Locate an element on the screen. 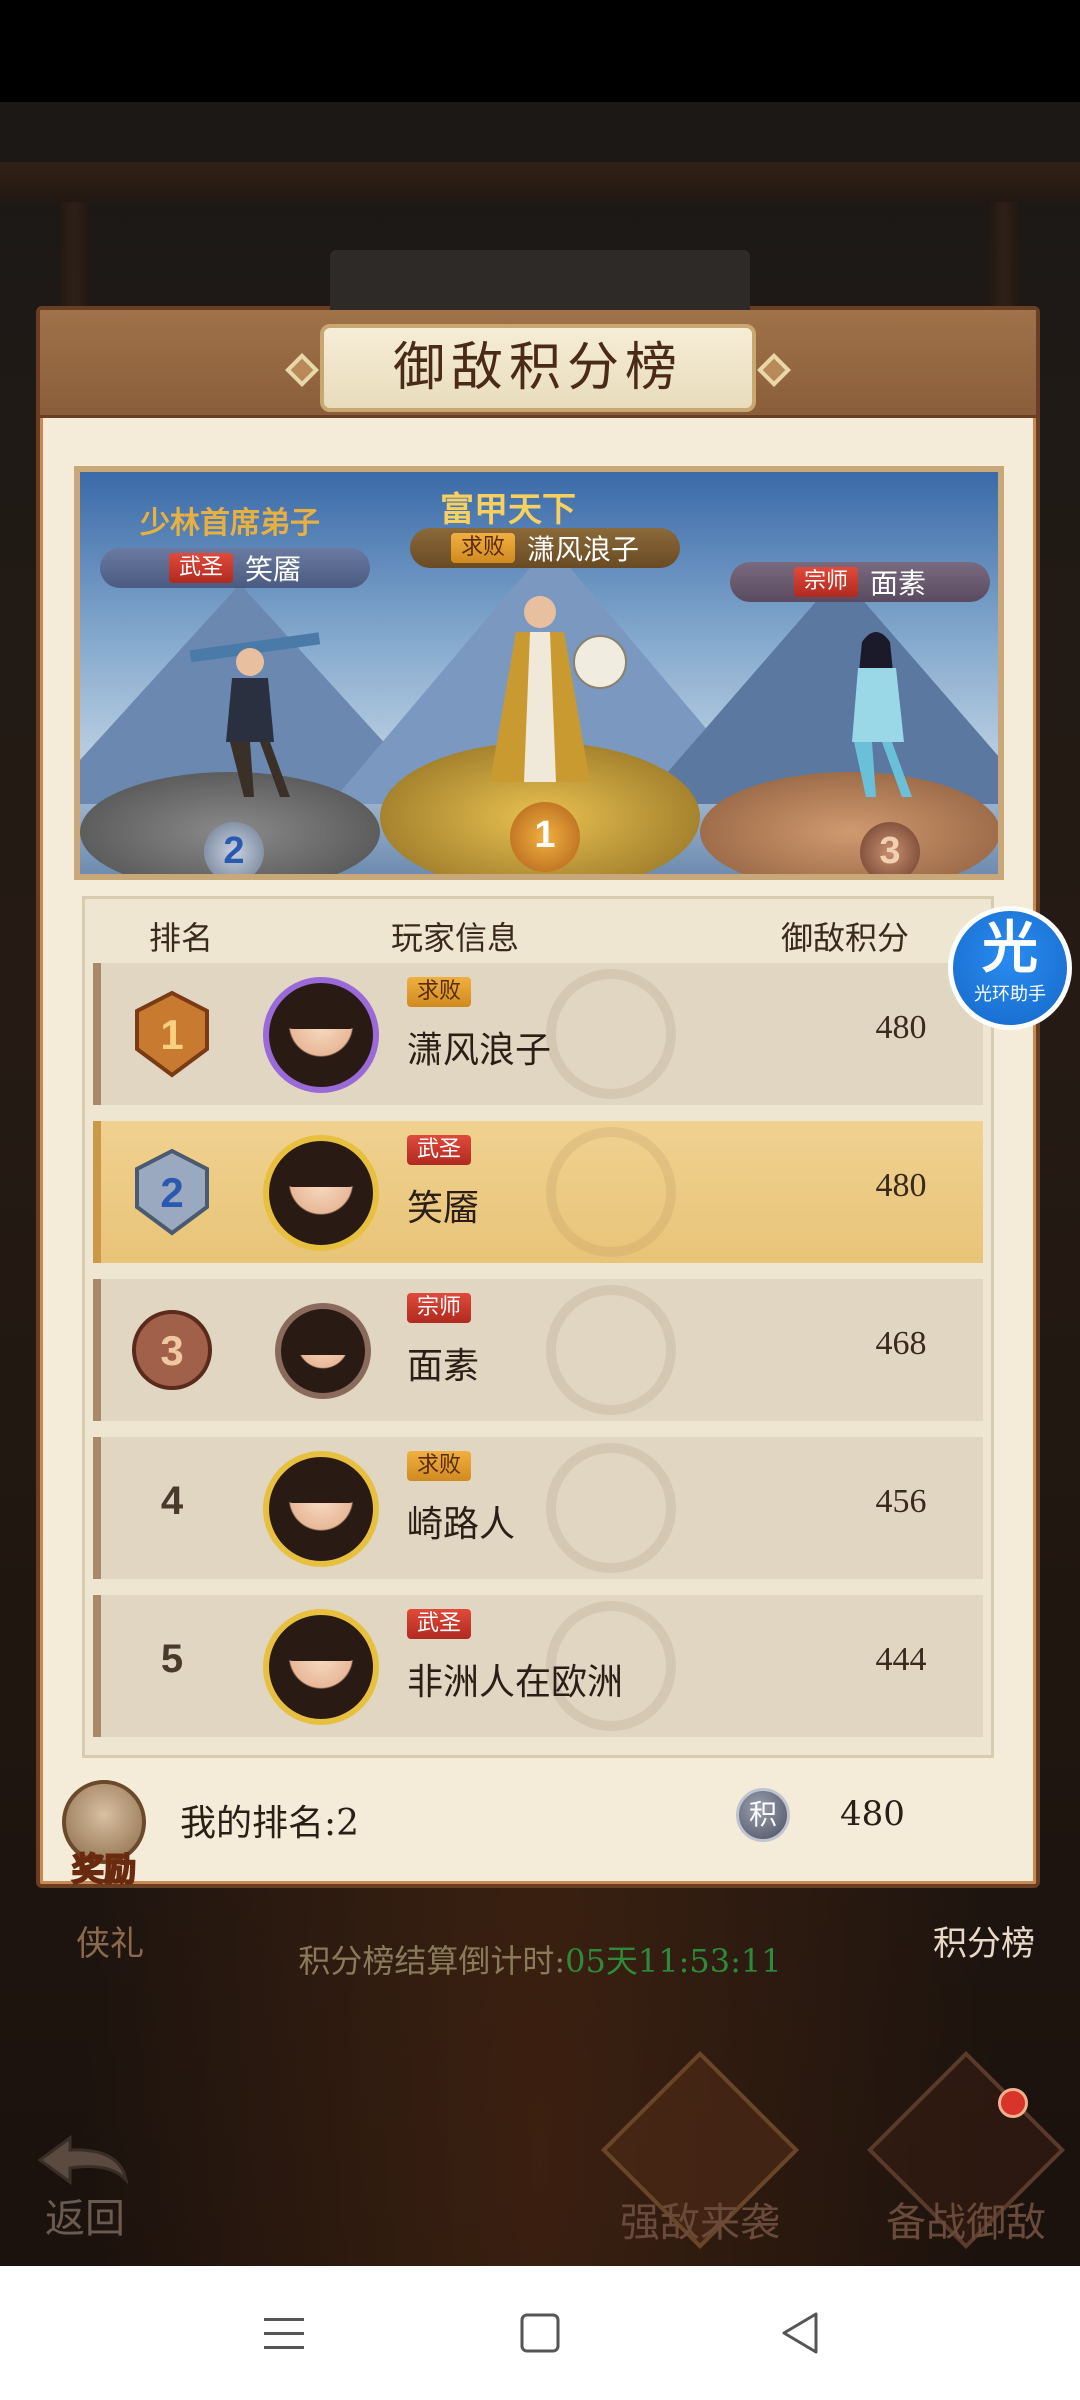 The height and width of the screenshot is (2400, 1080). rank-medal-gold-icon: 1 is located at coordinates (172, 1034).